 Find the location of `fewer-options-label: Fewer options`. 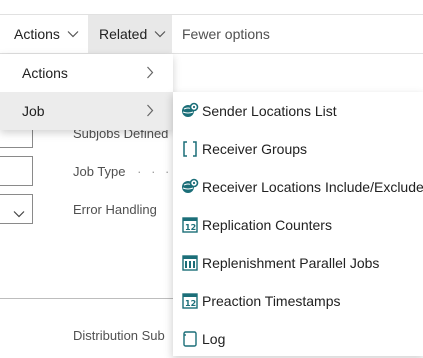

fewer-options-label: Fewer options is located at coordinates (226, 34).